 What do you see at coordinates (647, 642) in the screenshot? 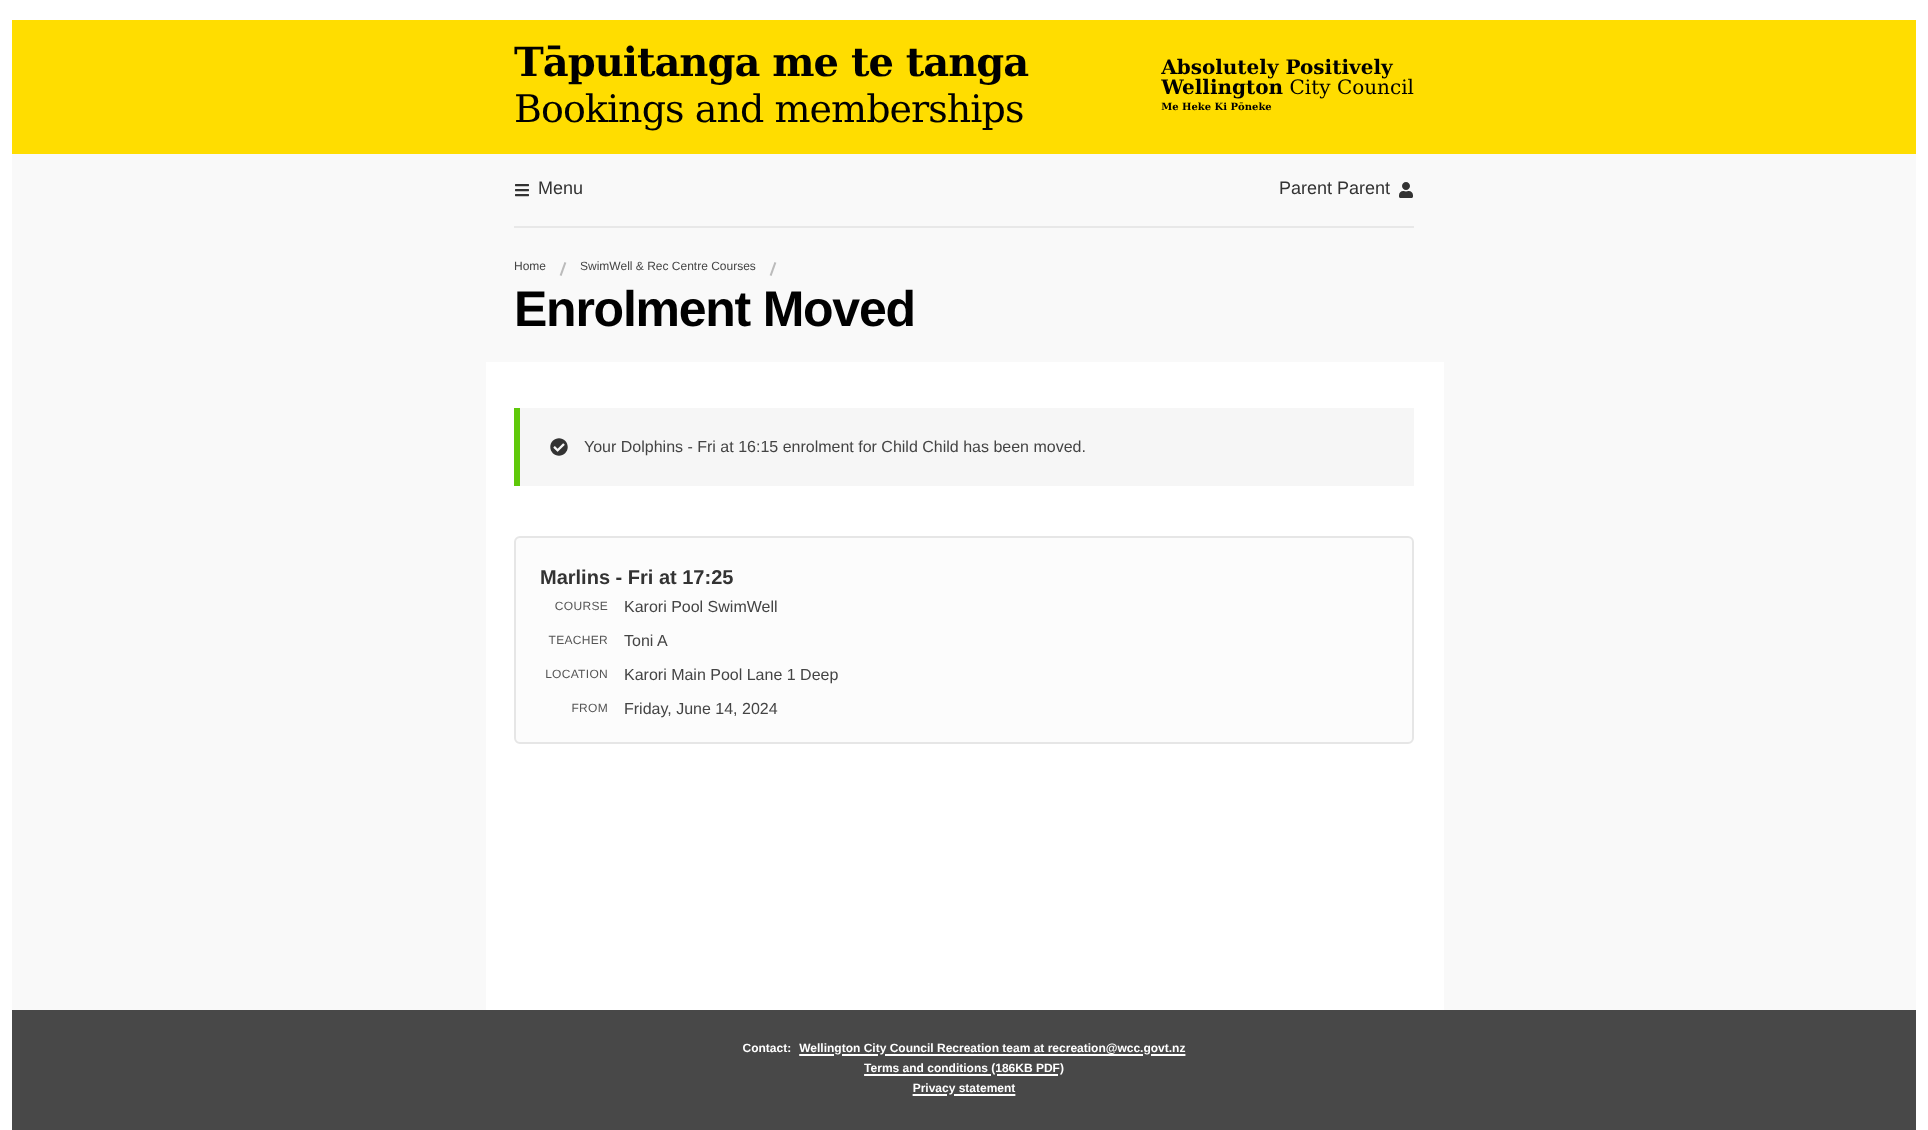
I see `field-value: Toni A` at bounding box center [647, 642].